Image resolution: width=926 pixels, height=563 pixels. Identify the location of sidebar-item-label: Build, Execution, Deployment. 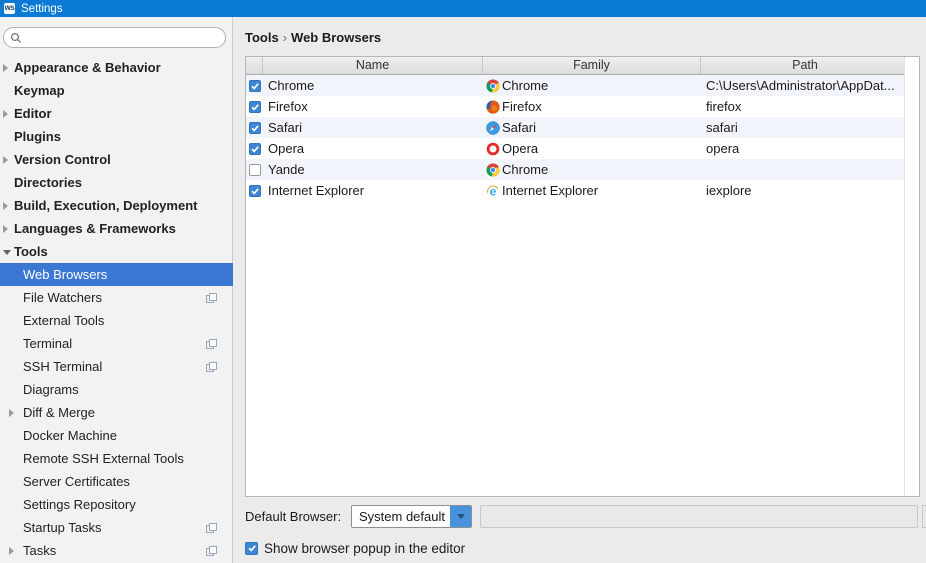
(106, 205).